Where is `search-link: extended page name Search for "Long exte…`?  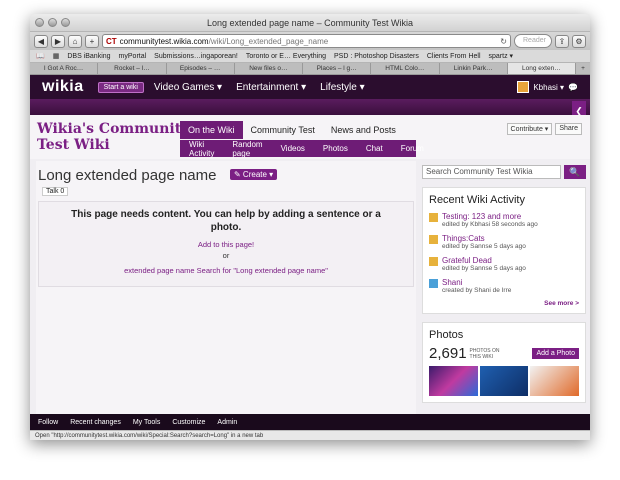 search-link: extended page name Search for "Long exte… is located at coordinates (226, 270).